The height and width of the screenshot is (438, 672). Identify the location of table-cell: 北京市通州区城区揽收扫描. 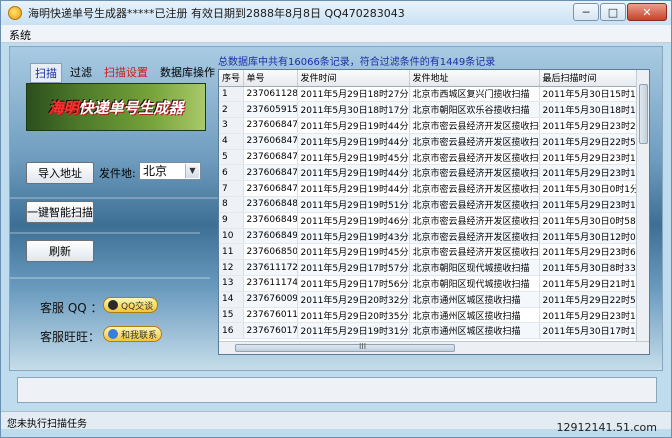
(474, 299).